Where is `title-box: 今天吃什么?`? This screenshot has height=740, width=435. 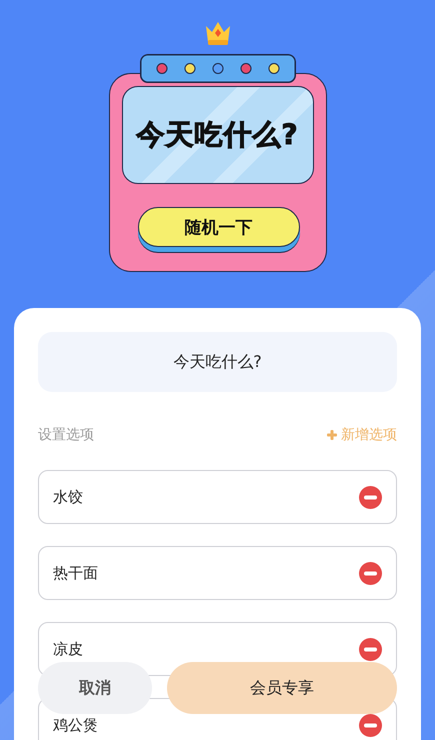 title-box: 今天吃什么? is located at coordinates (217, 362).